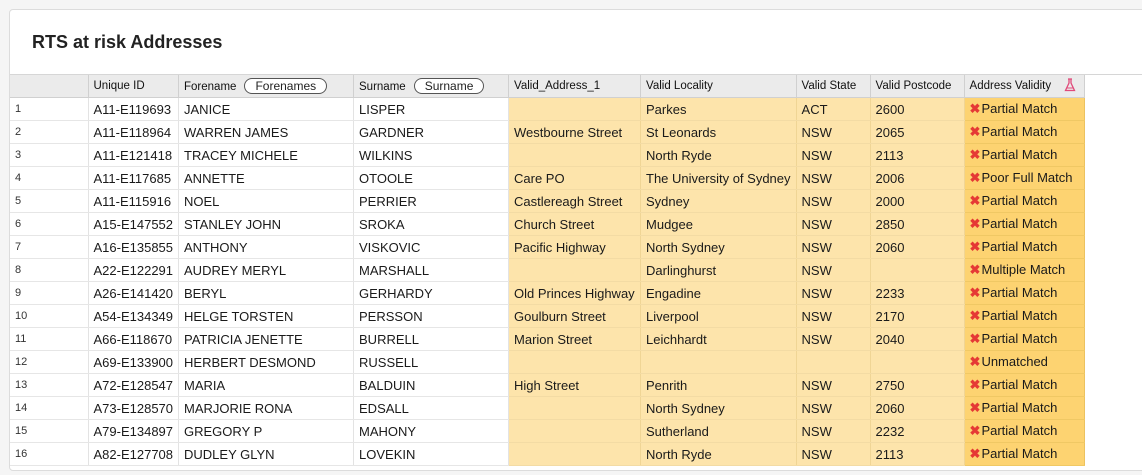 This screenshot has width=1142, height=475. What do you see at coordinates (1024, 270) in the screenshot?
I see `cell-address-validity: ✖Multiple Match` at bounding box center [1024, 270].